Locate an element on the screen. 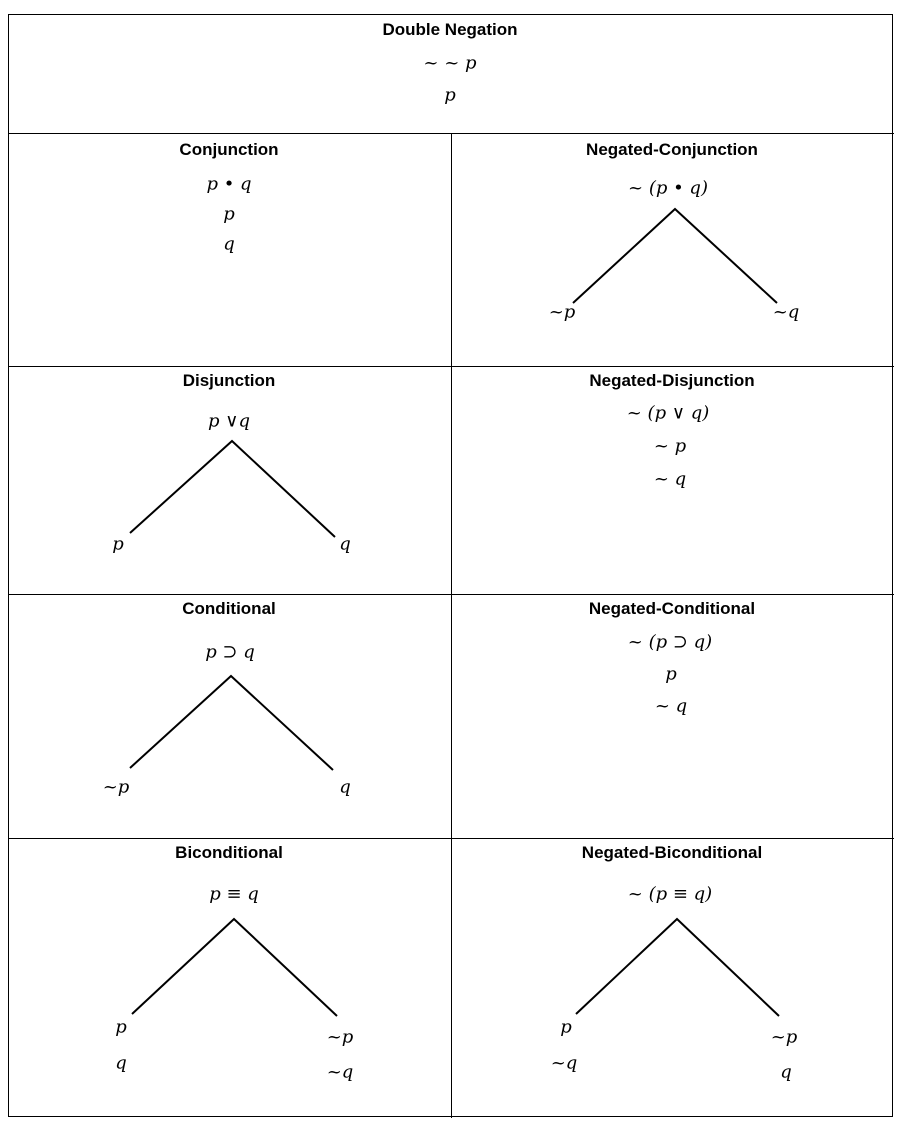  left-branch-formula: q is located at coordinates (121, 1063).